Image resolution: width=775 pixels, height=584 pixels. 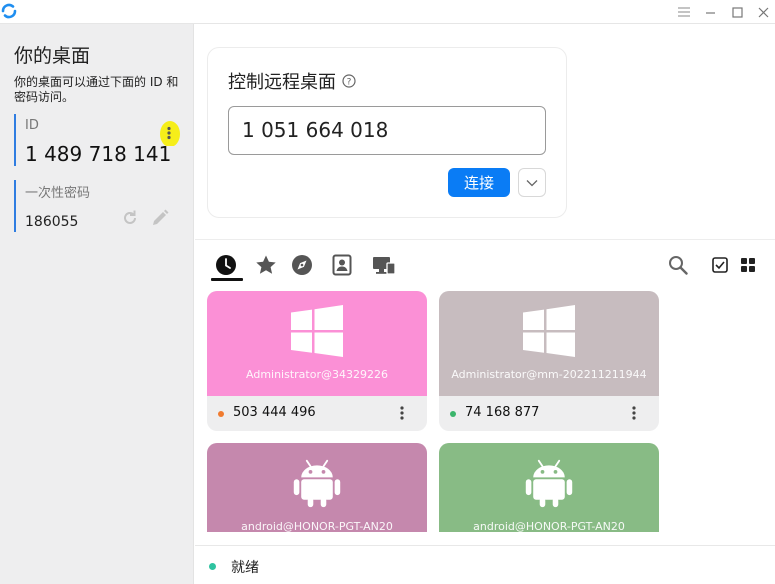 I want to click on close-icon, so click(x=763, y=12).